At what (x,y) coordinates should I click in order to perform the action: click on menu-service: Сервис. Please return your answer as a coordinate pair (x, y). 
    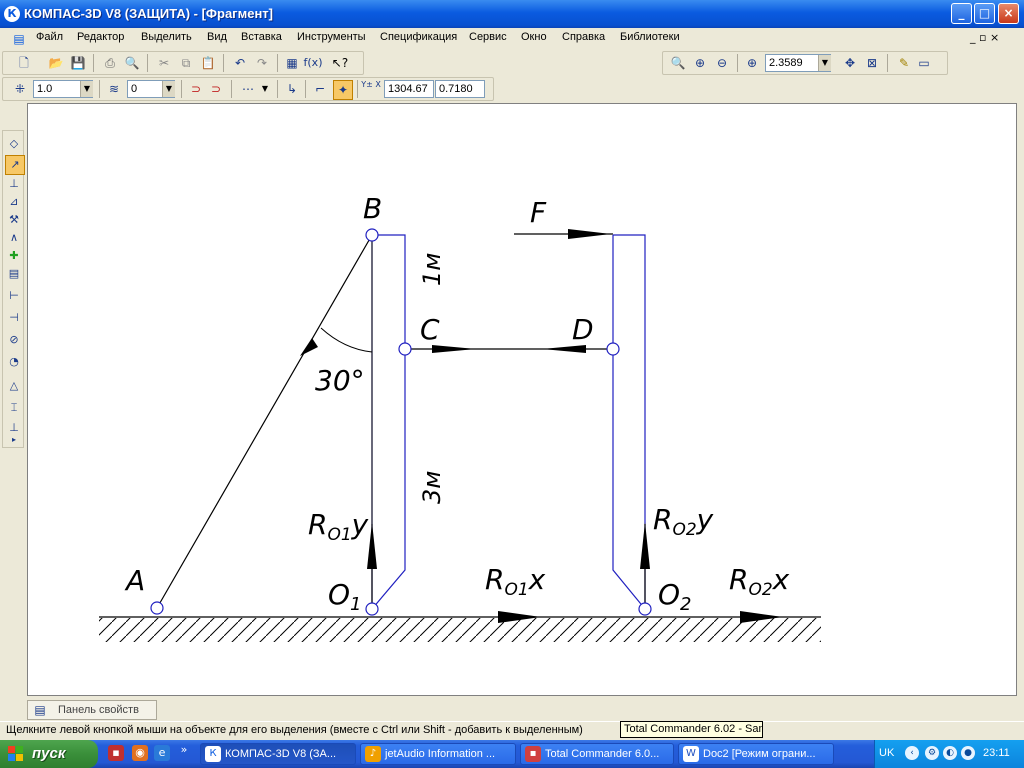
    Looking at the image, I should click on (488, 37).